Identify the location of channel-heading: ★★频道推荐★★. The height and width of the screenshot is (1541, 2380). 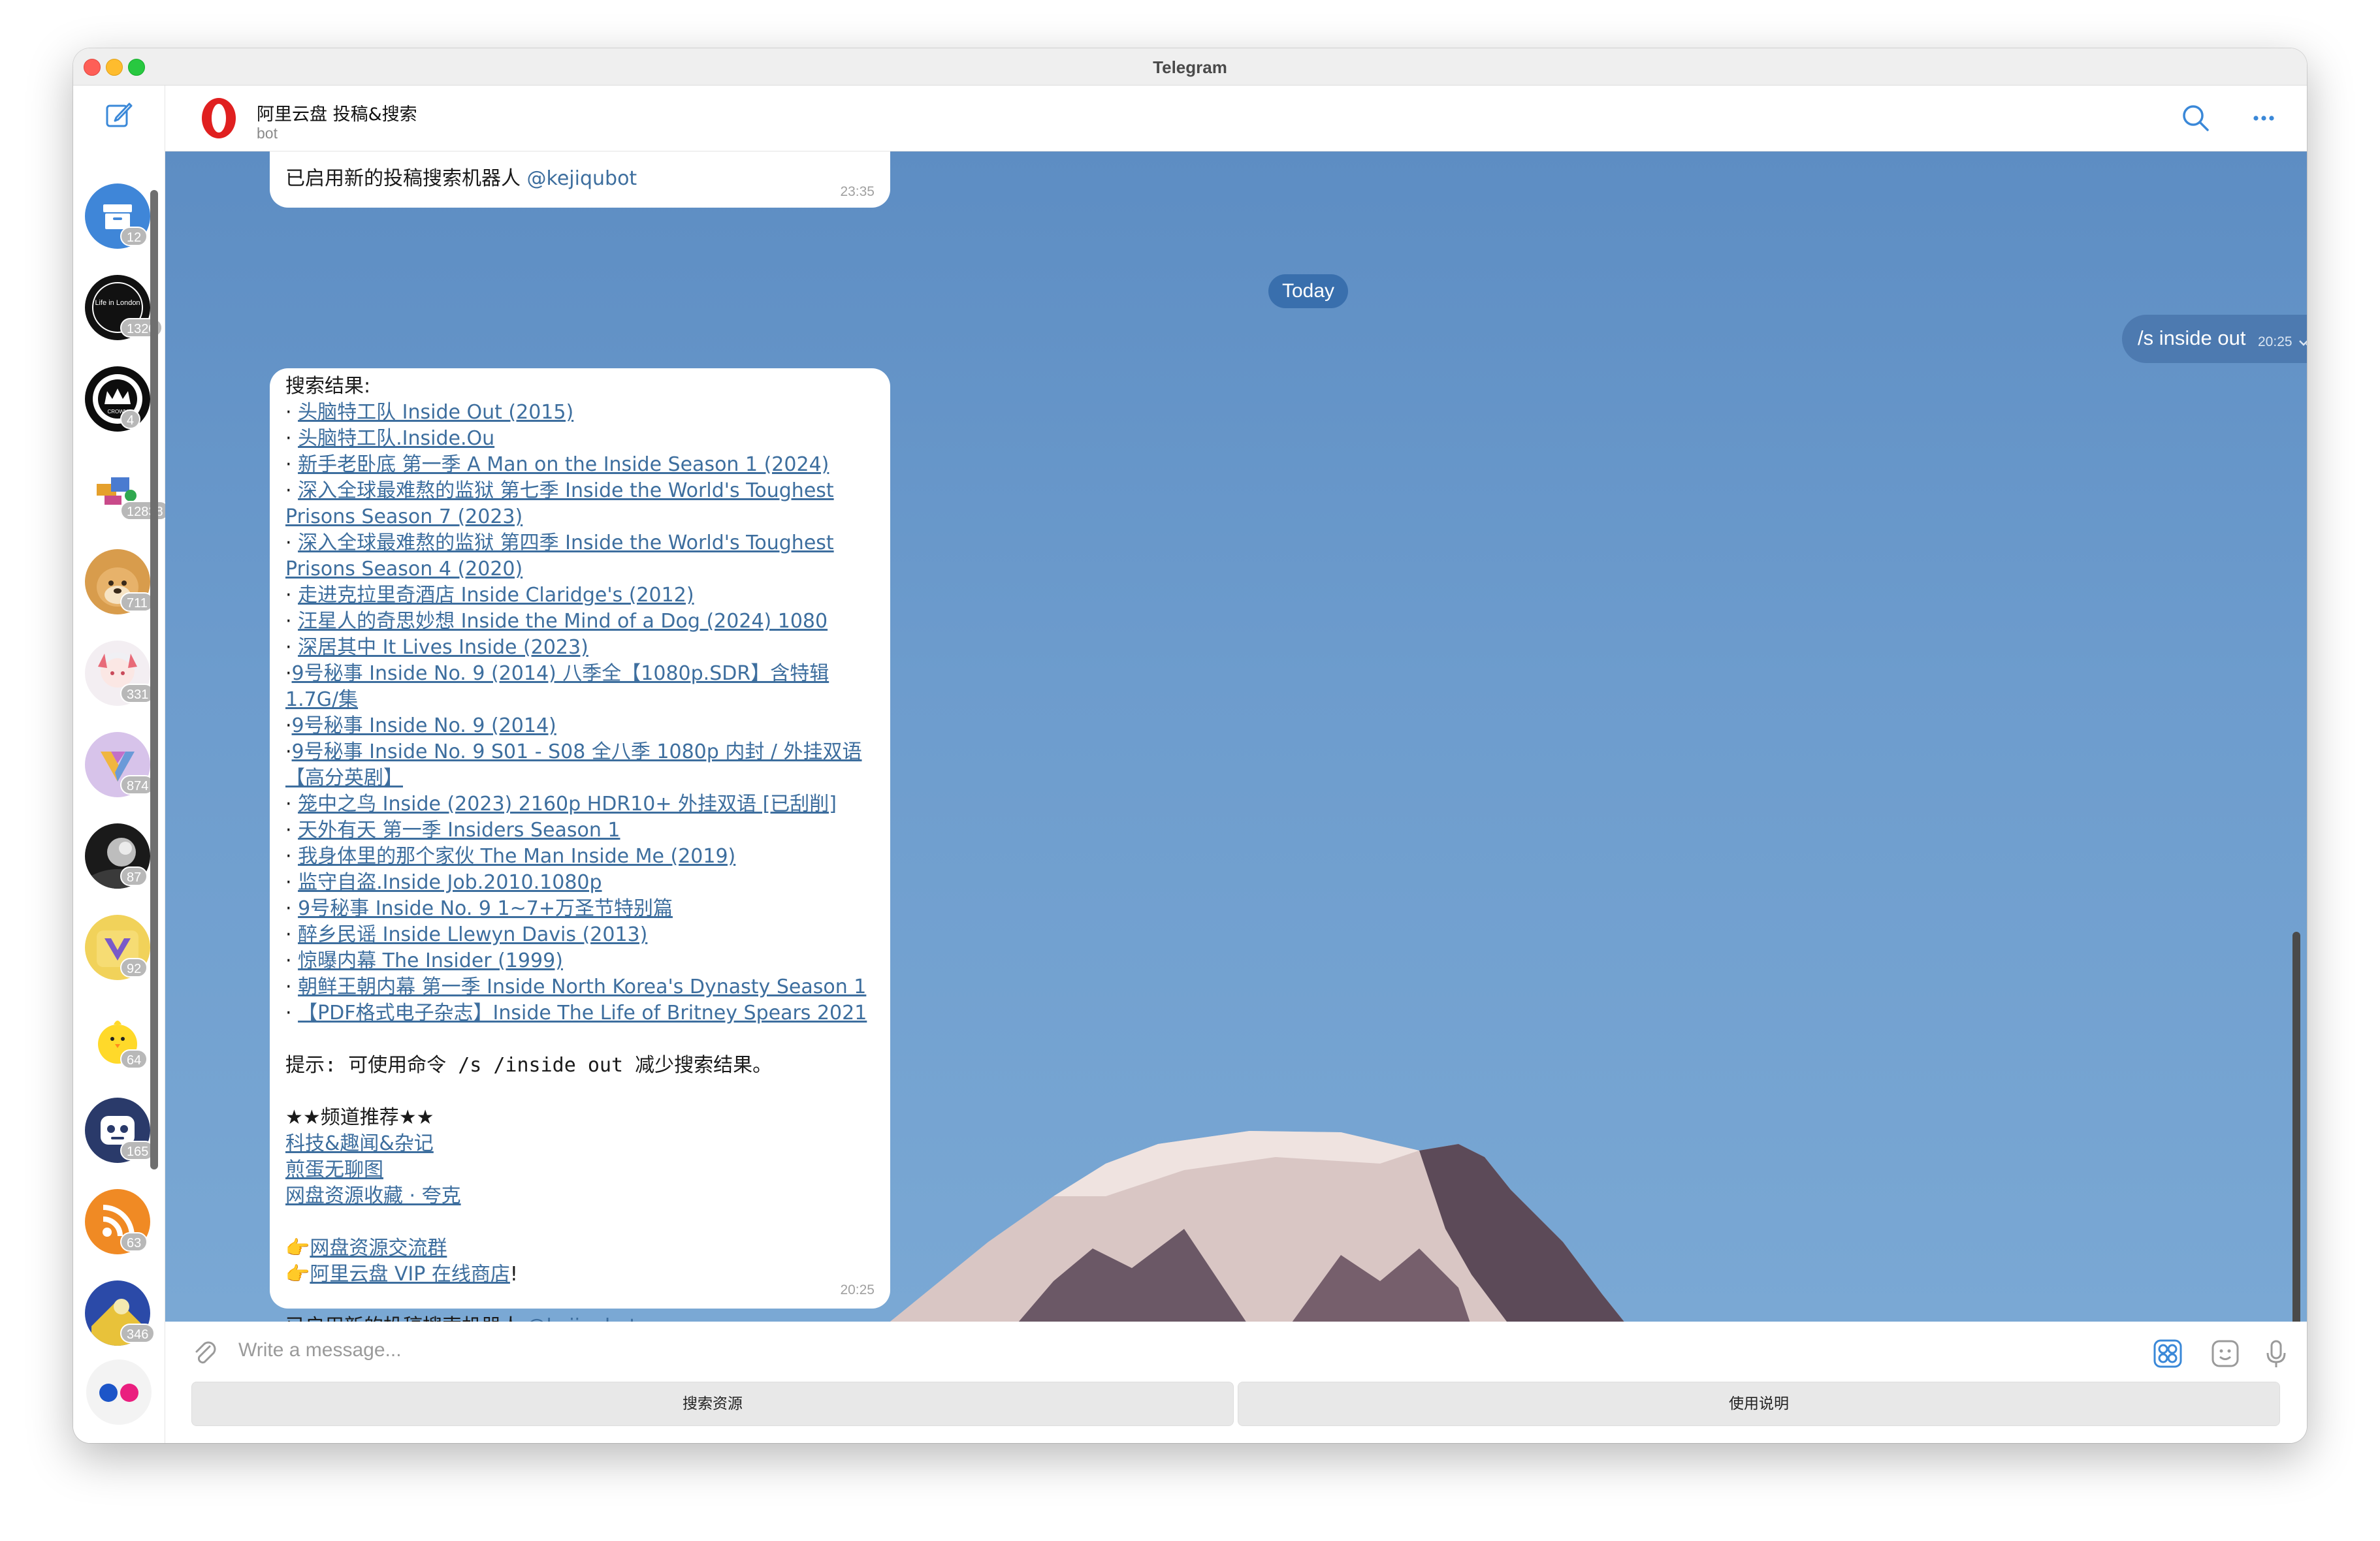
(359, 1117).